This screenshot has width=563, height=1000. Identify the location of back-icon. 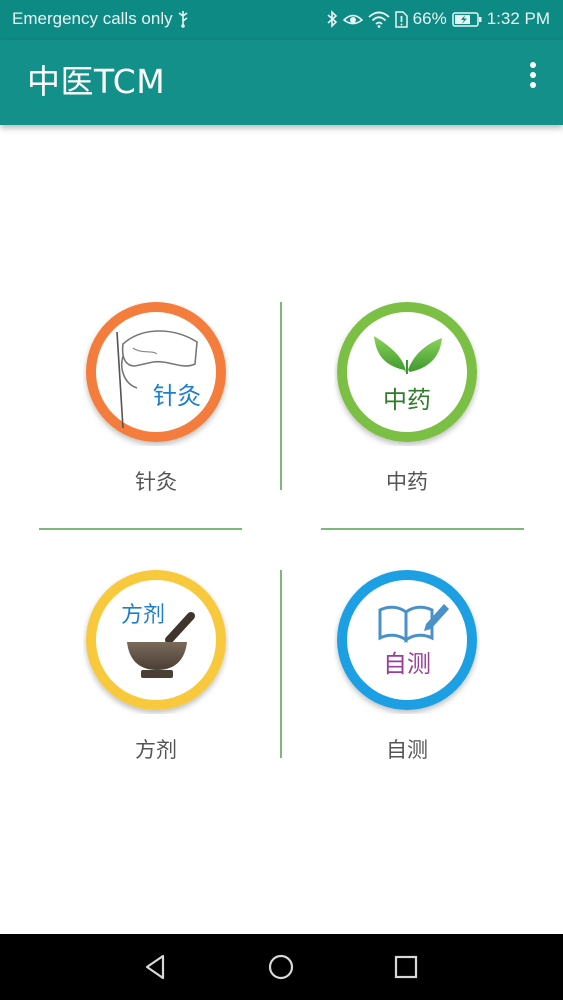
(155, 967).